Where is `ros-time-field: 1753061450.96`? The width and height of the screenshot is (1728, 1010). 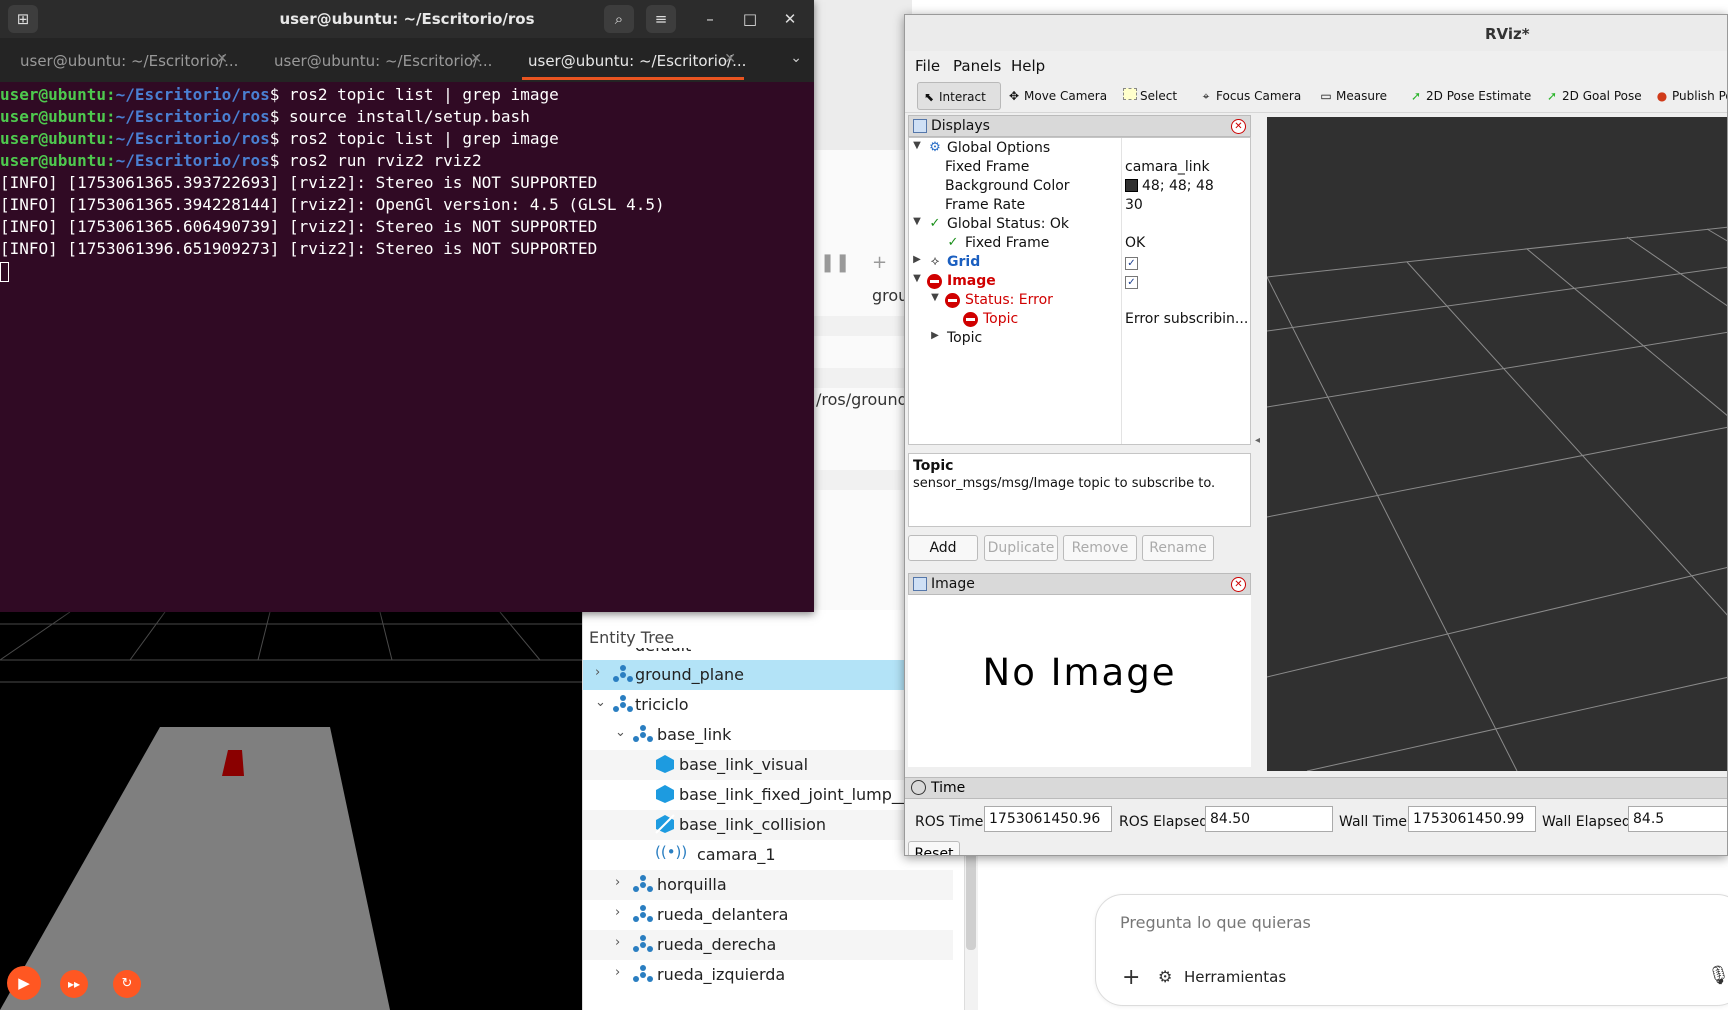
ros-time-field: 1753061450.96 is located at coordinates (1048, 819).